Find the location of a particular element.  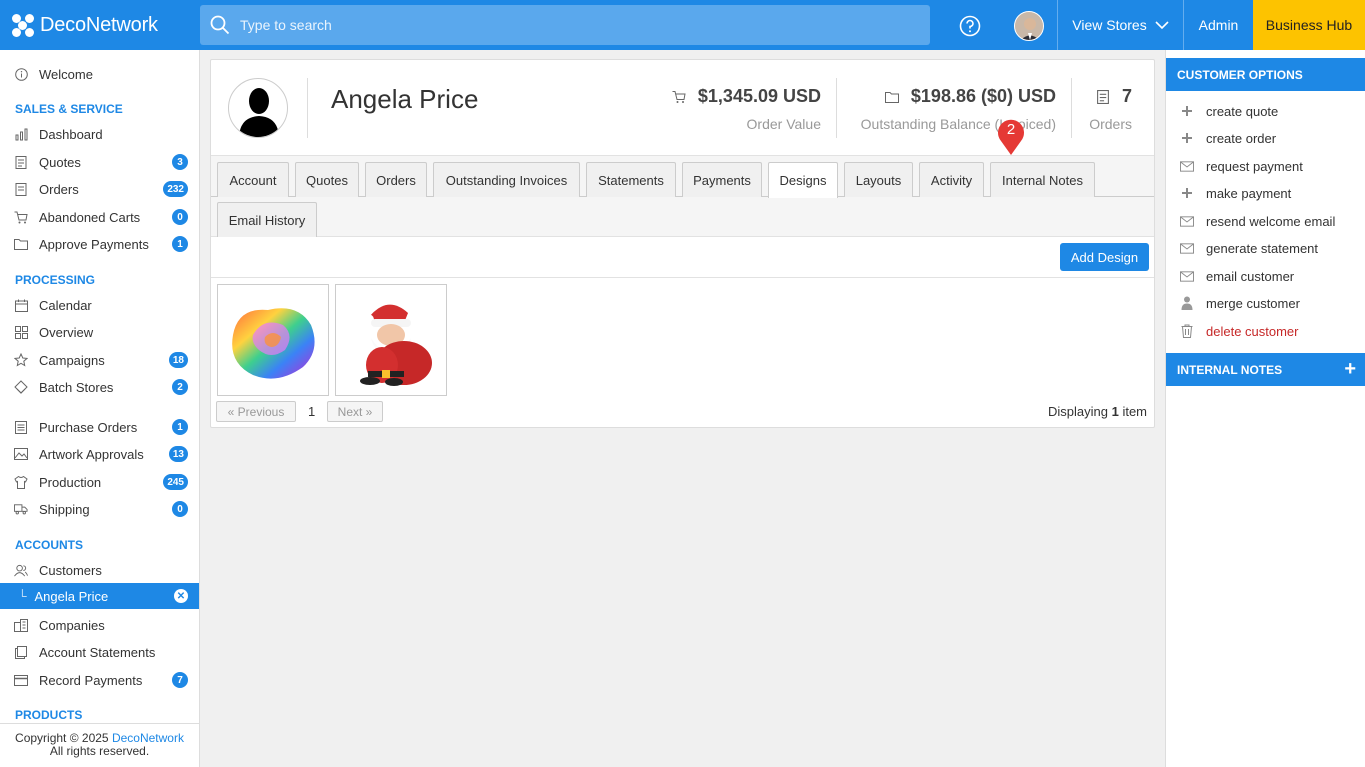

help-icon is located at coordinates (970, 26).